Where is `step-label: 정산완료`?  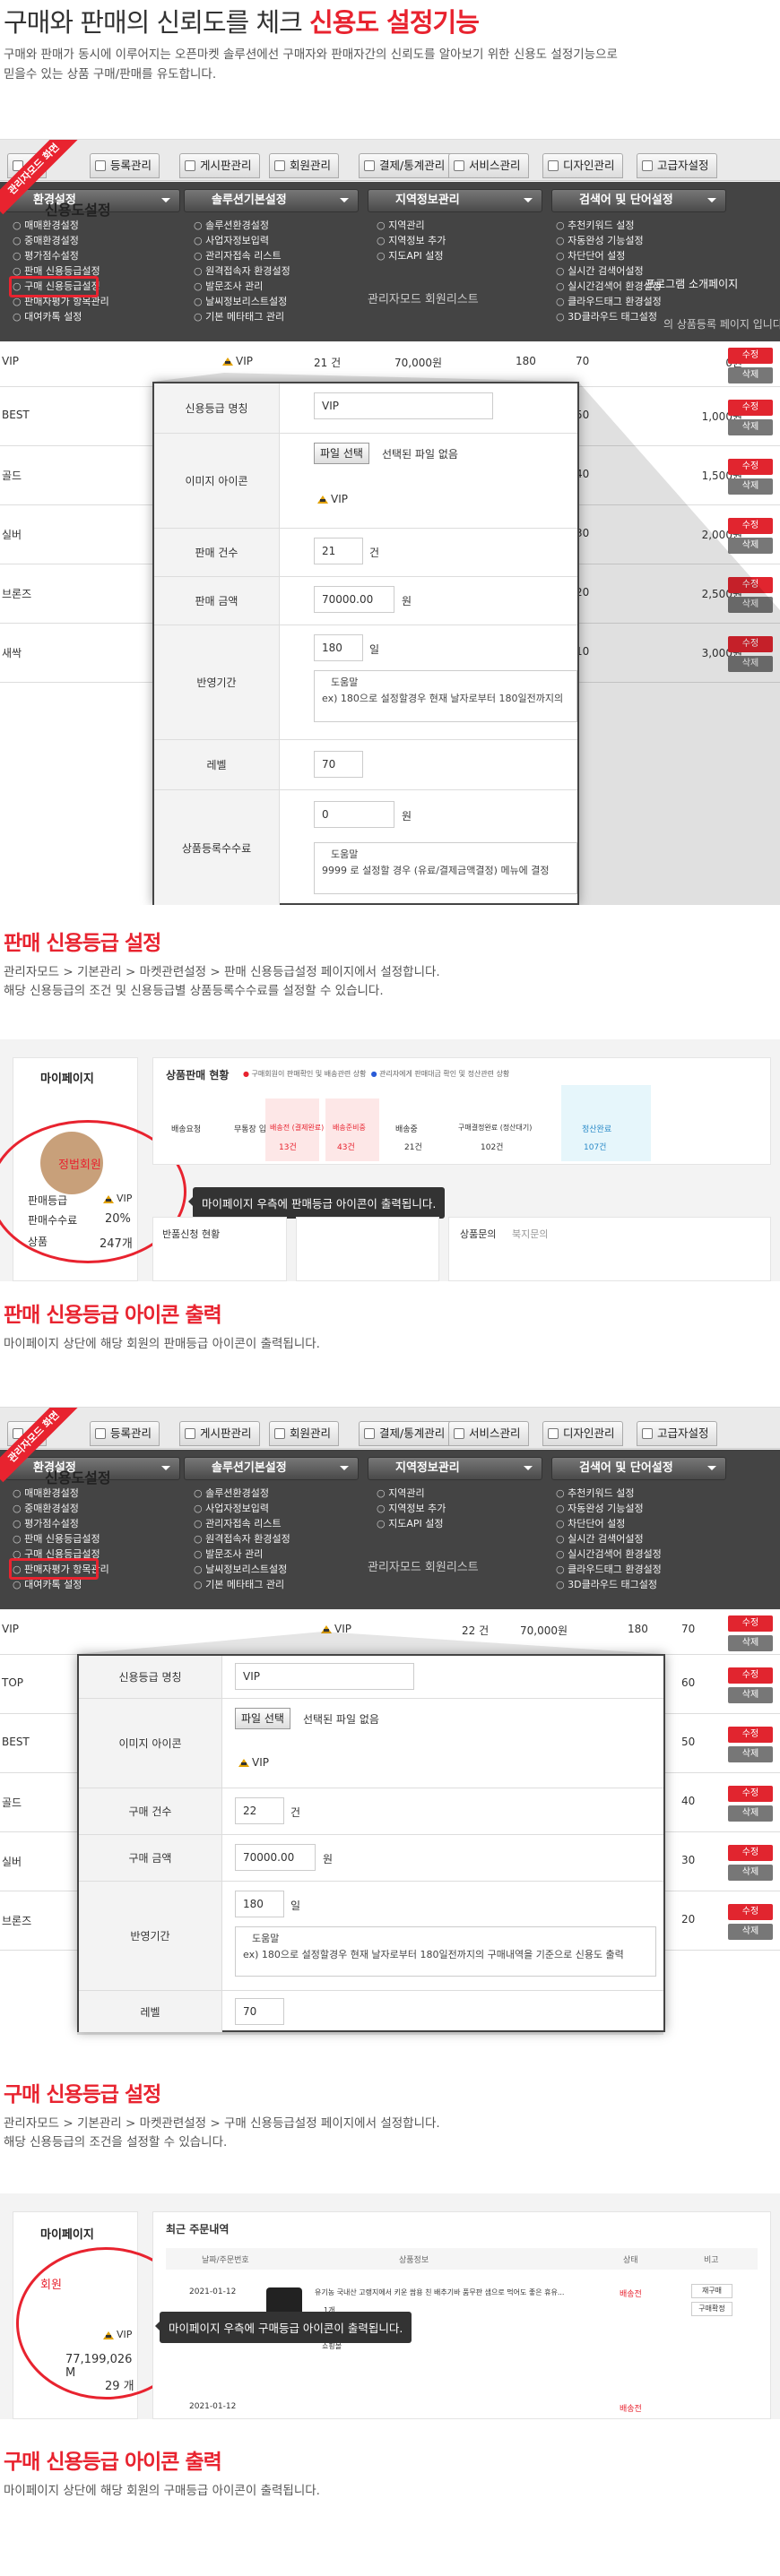 step-label: 정산완료 is located at coordinates (597, 1129).